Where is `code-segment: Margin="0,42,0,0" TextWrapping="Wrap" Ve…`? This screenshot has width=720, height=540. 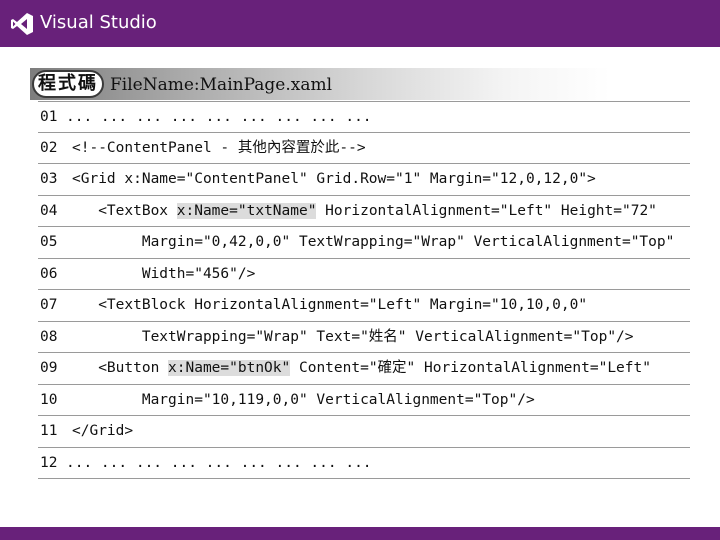
code-segment: Margin="0,42,0,0" TextWrapping="Wrap" Ve… is located at coordinates (373, 242).